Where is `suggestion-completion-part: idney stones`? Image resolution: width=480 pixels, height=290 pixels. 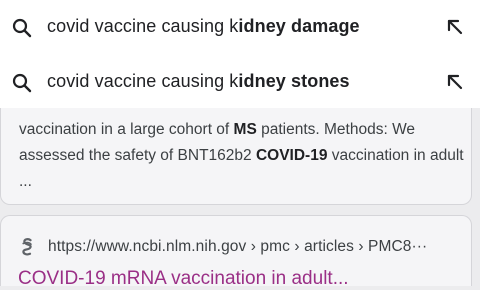 suggestion-completion-part: idney stones is located at coordinates (294, 81).